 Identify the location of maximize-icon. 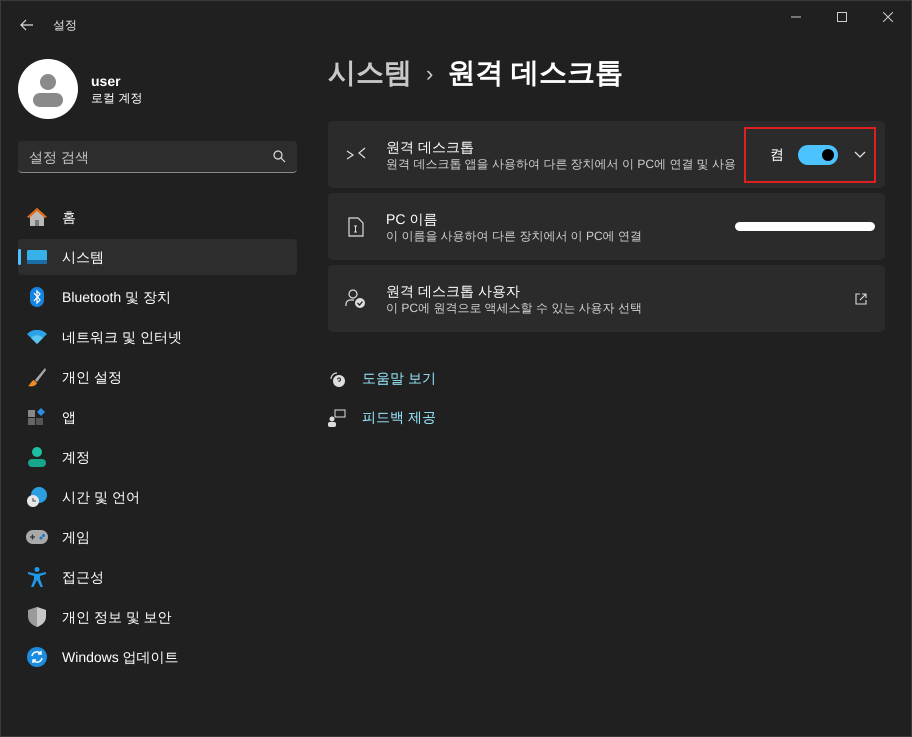
(842, 17).